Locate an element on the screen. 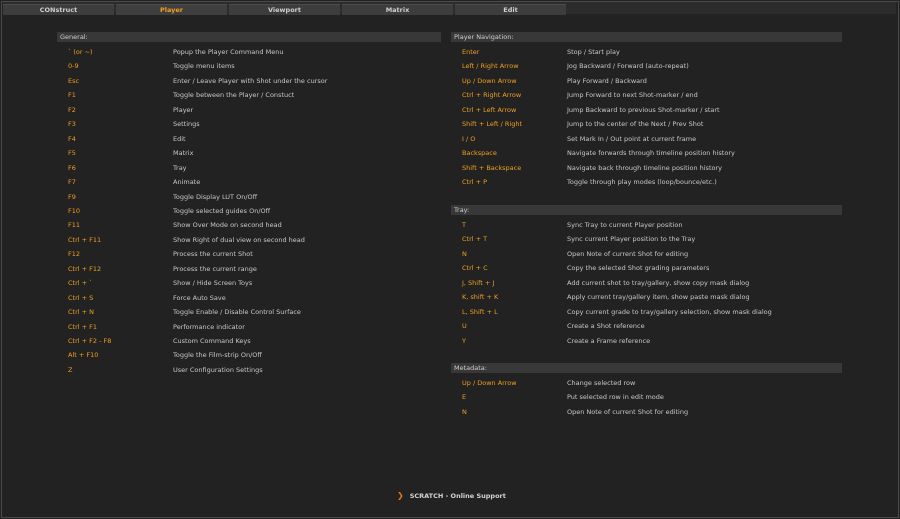 The width and height of the screenshot is (900, 519). shortcut-row: F10 Toggle selected guides On/Off is located at coordinates (249, 211).